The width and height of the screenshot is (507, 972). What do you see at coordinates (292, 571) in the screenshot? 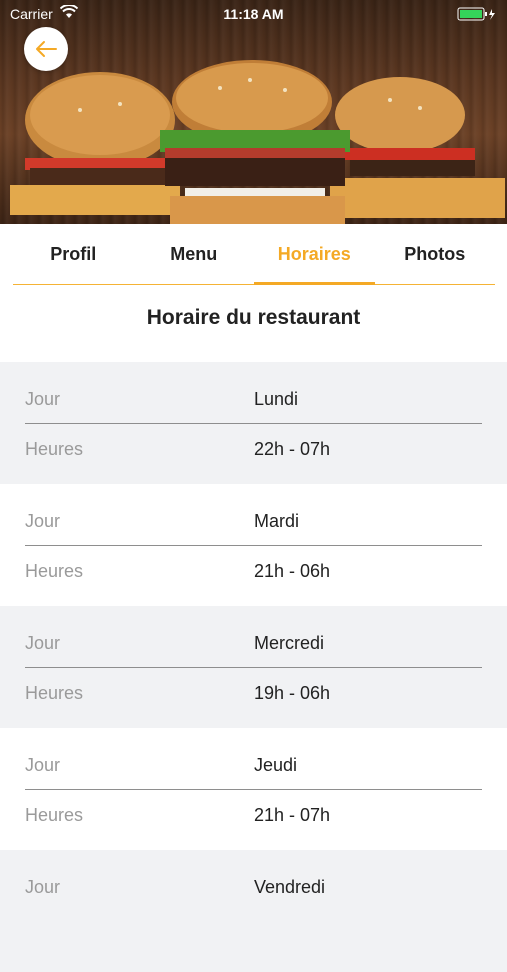
I see `hours-value: 21h - 06h` at bounding box center [292, 571].